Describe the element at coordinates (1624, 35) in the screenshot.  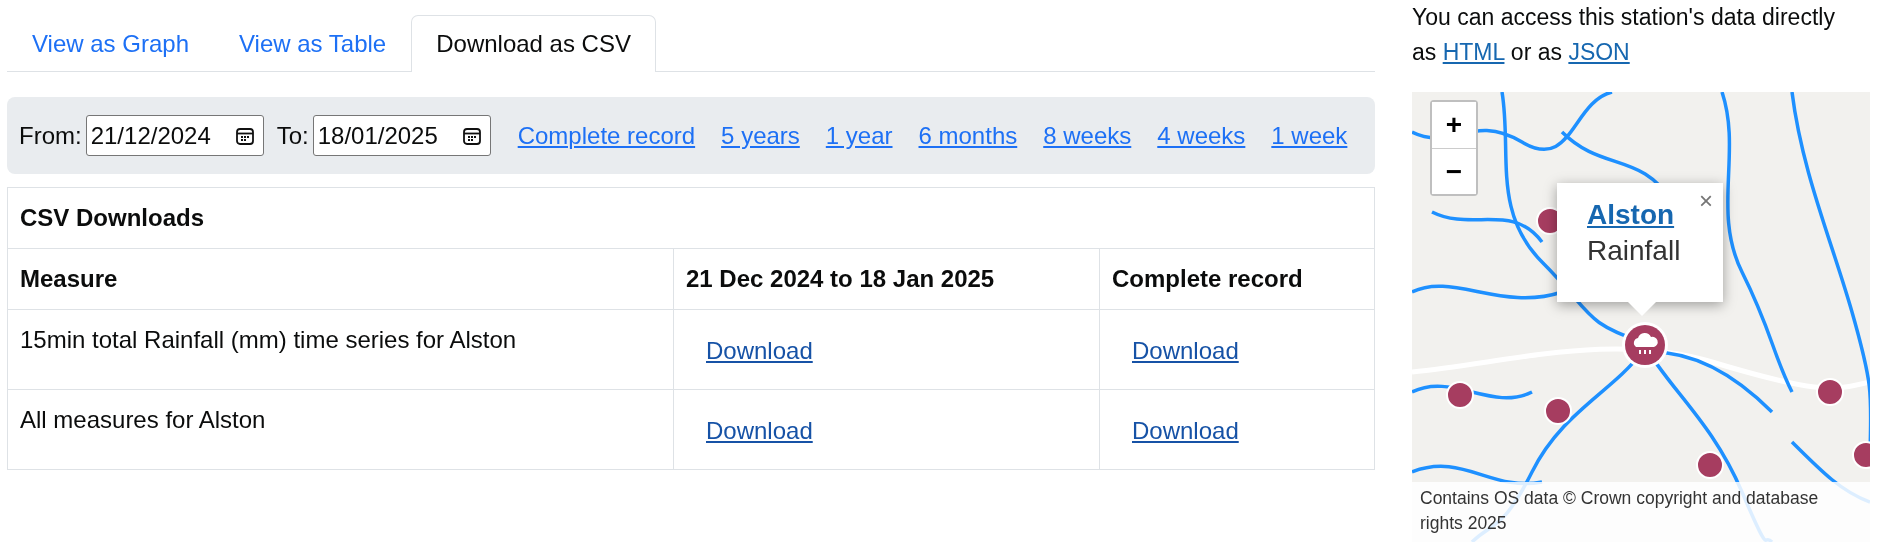
I see `data-access-text: You can access this station's data directly as HTML or as JSON` at that location.